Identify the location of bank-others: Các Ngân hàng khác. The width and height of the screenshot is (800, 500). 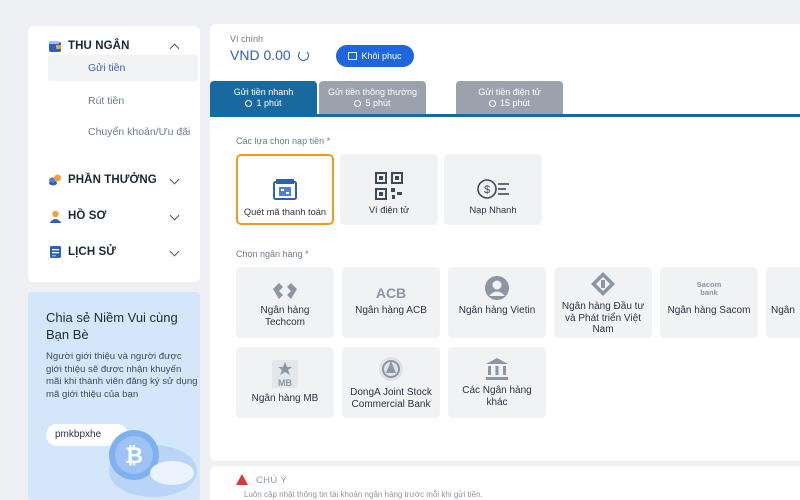
(497, 382).